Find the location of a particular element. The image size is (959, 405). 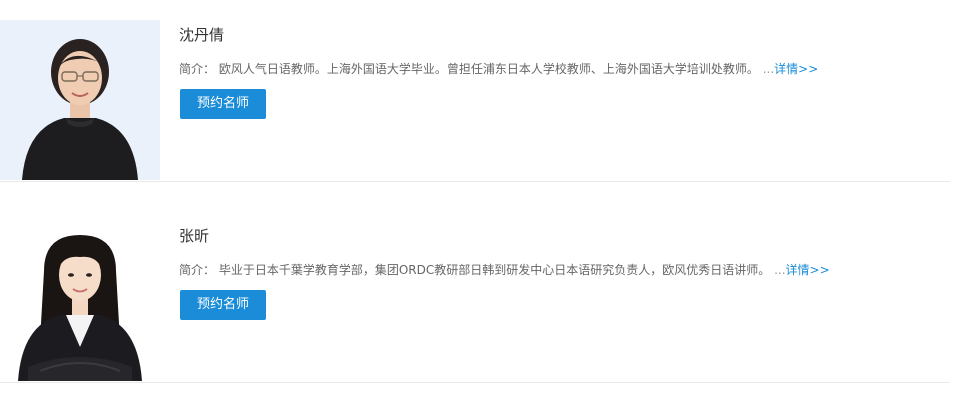

teacher-name: 沈丹倩 is located at coordinates (202, 35).